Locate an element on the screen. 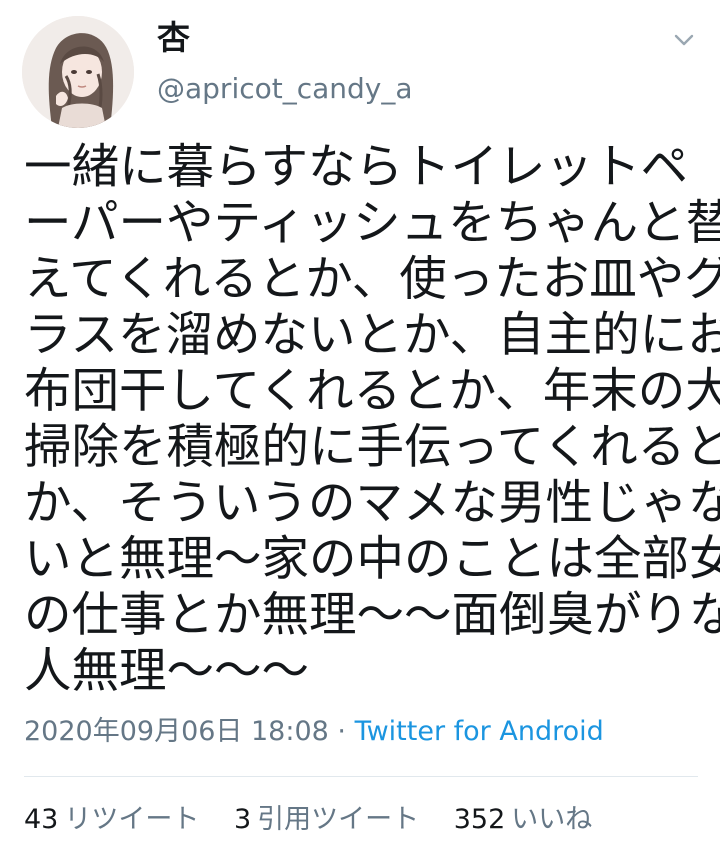 This screenshot has height=846, width=720. tweet-meta: 2020年09月06日 18:08 · Twitter for Android is located at coordinates (314, 732).